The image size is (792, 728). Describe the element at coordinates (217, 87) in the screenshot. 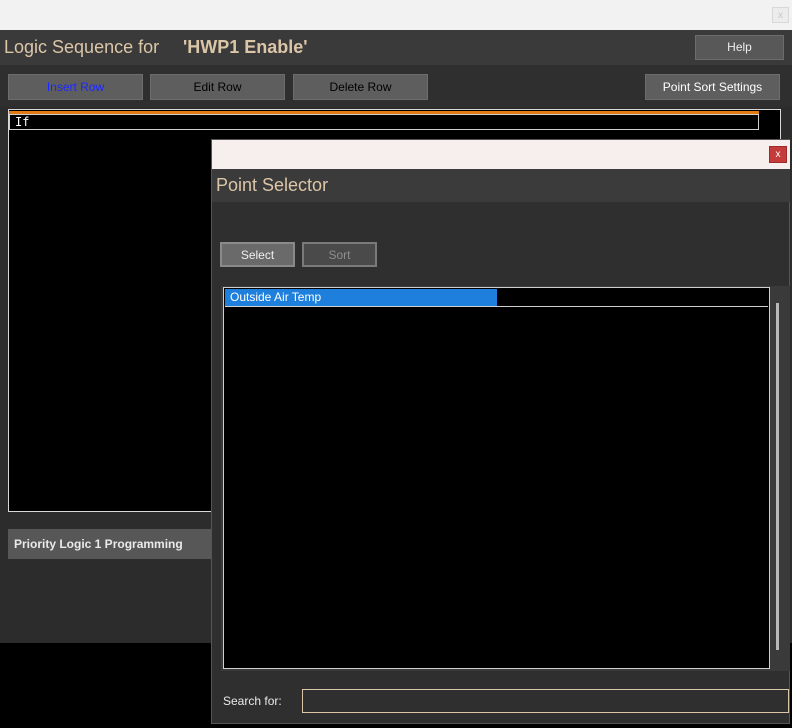

I see `edit-row-button: Edit Row` at that location.